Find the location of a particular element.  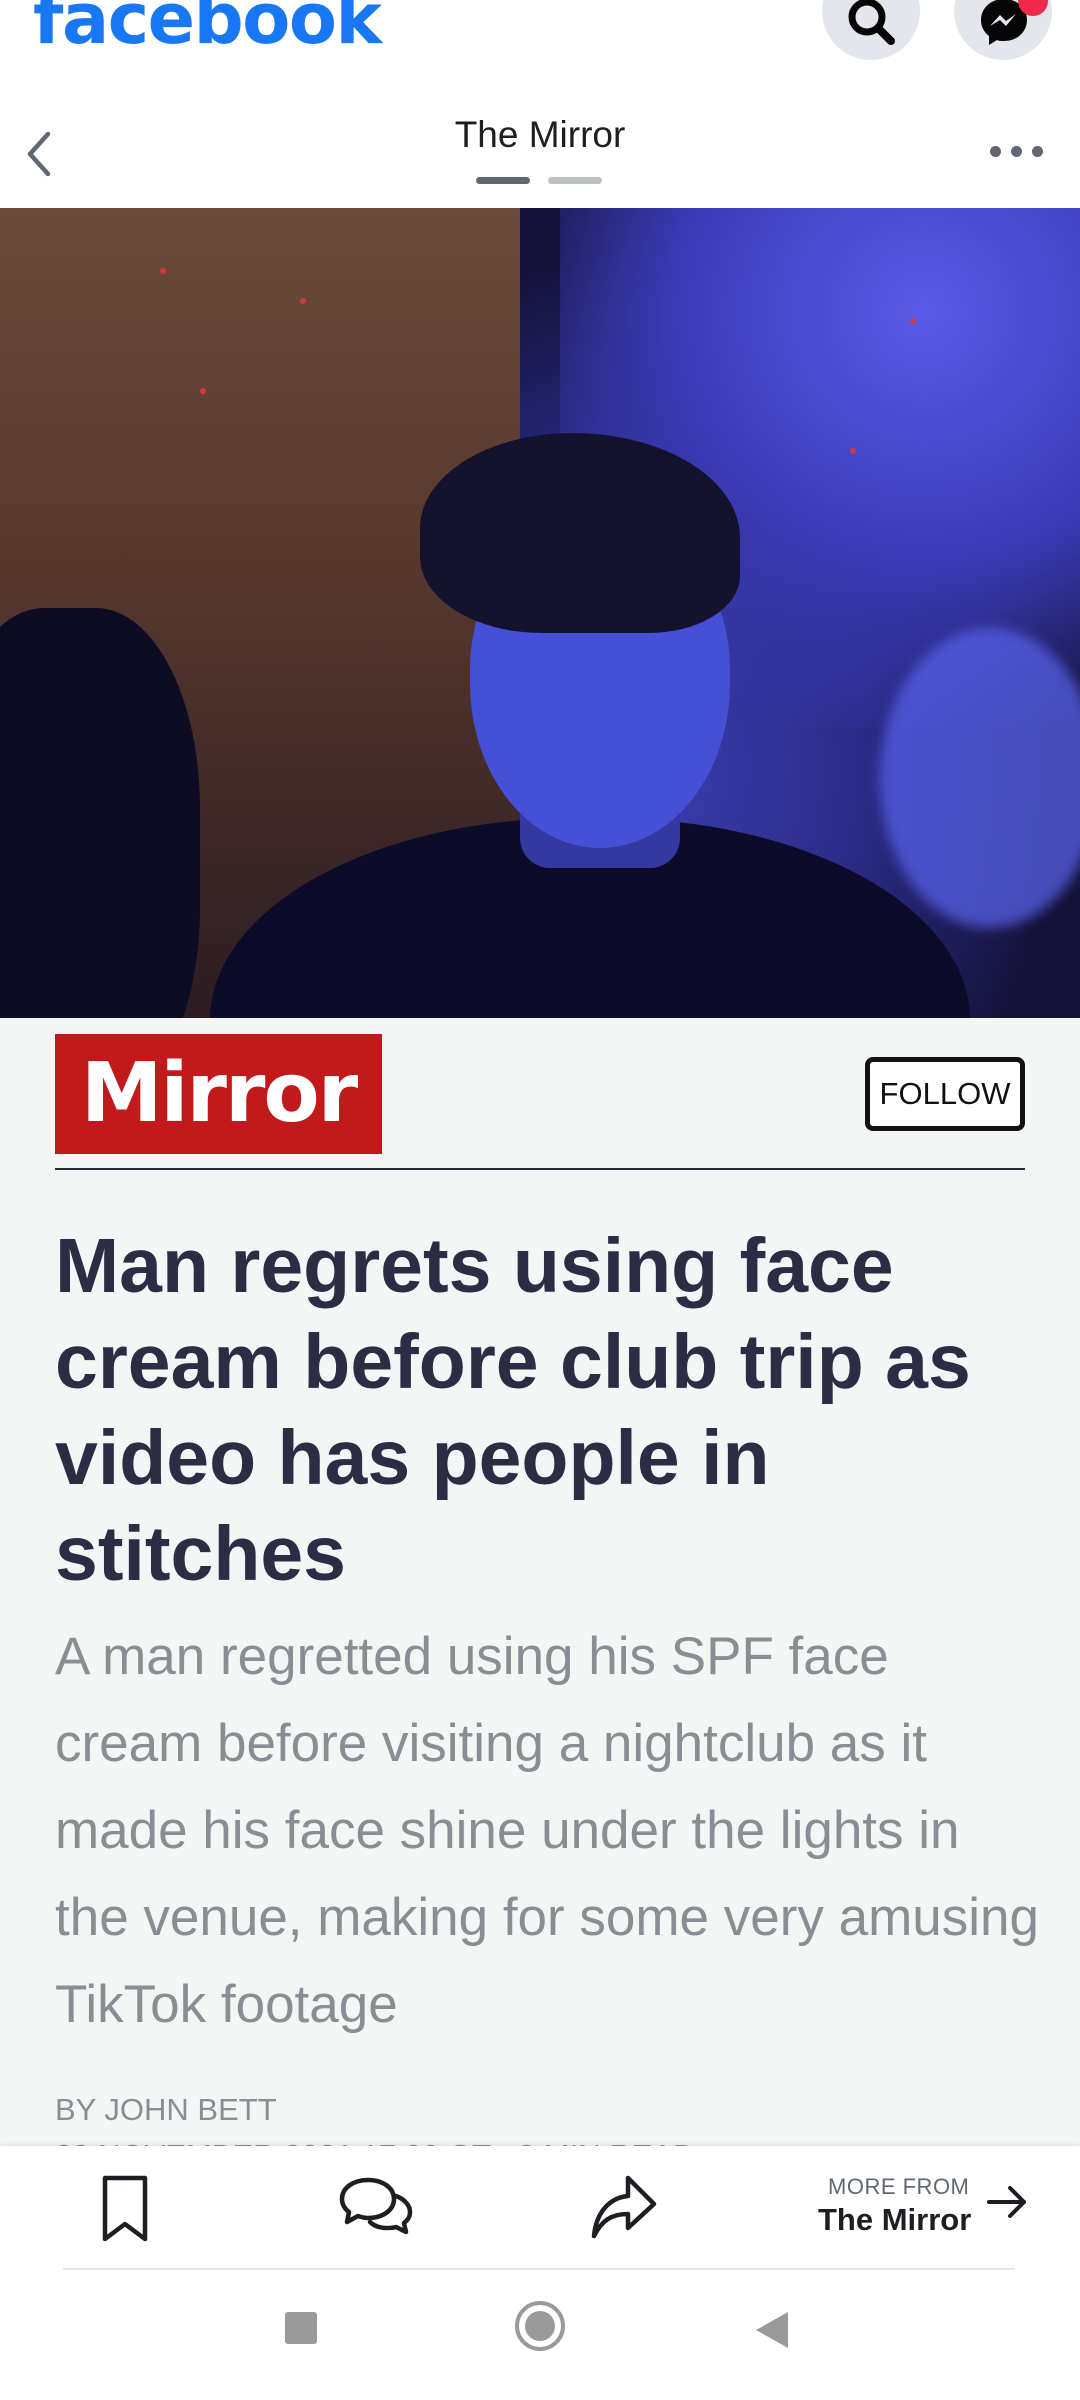

back-arrow-icon is located at coordinates (40, 154).